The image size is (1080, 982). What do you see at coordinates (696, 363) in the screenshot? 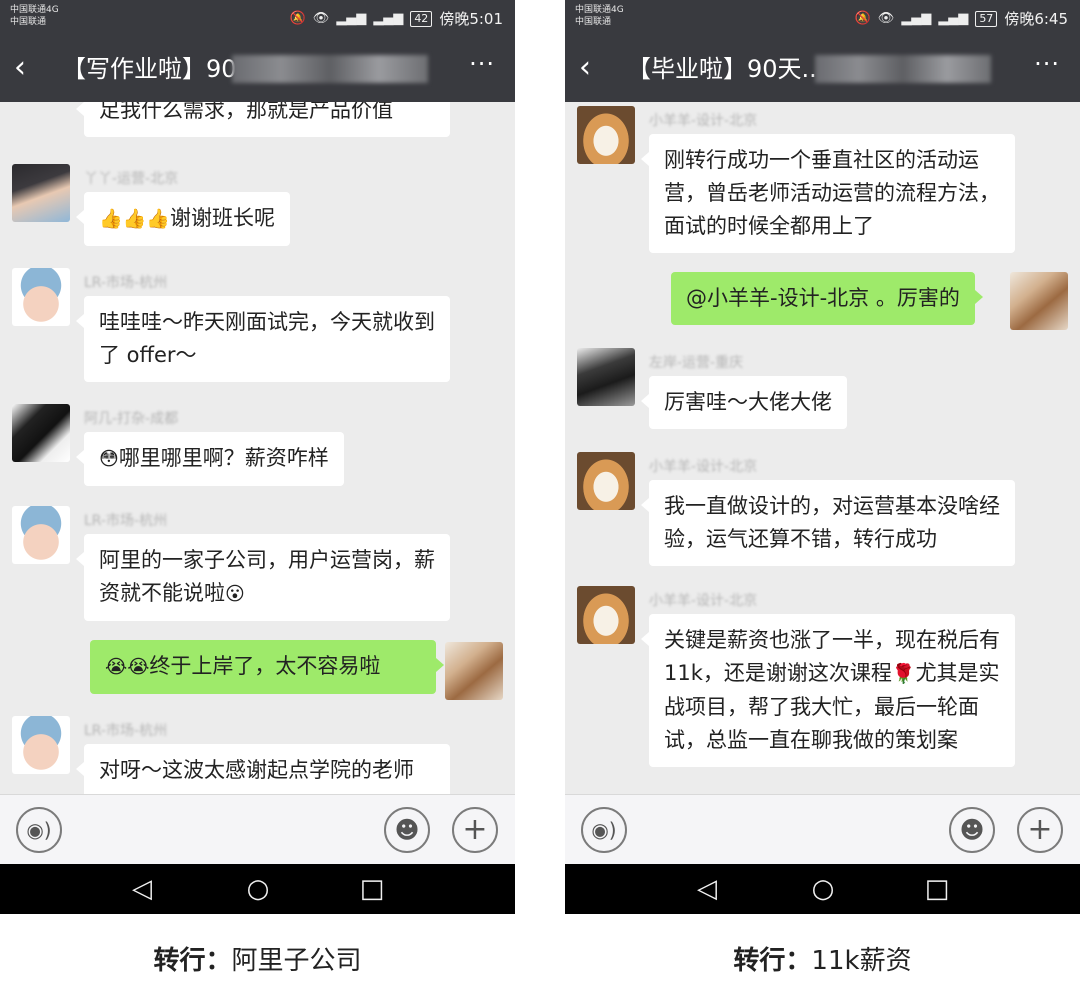
I see `sender-name: 左岸-运营-重庆` at bounding box center [696, 363].